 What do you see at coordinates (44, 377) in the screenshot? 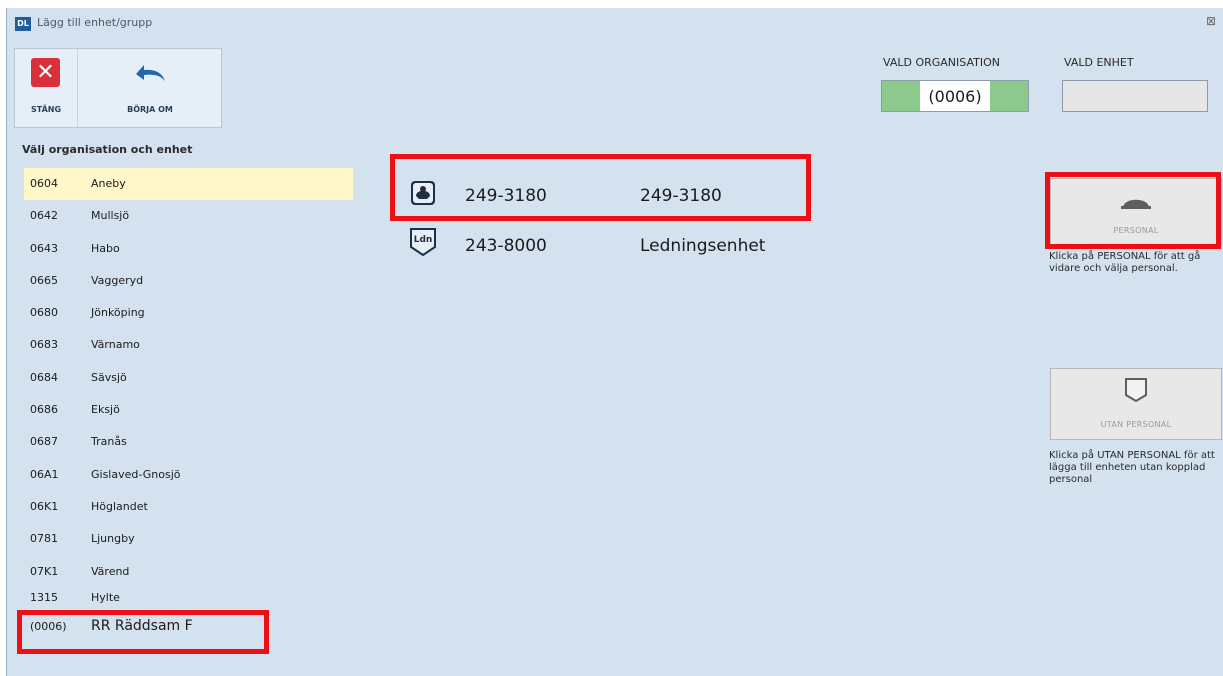
I see `org-code: 0684` at bounding box center [44, 377].